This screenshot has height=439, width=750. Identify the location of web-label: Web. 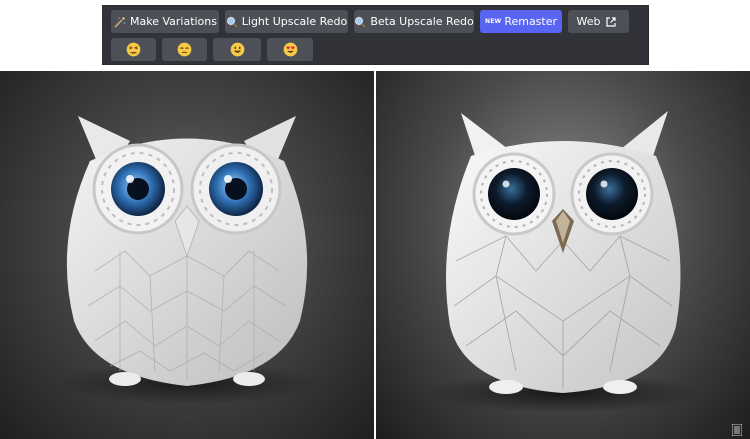
(588, 21).